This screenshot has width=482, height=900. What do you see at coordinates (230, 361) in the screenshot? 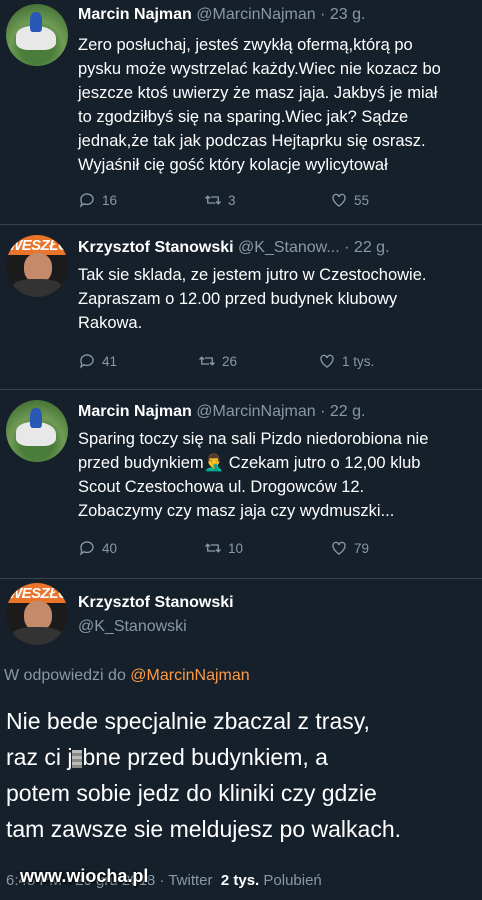
I see `retweet-count: 26` at bounding box center [230, 361].